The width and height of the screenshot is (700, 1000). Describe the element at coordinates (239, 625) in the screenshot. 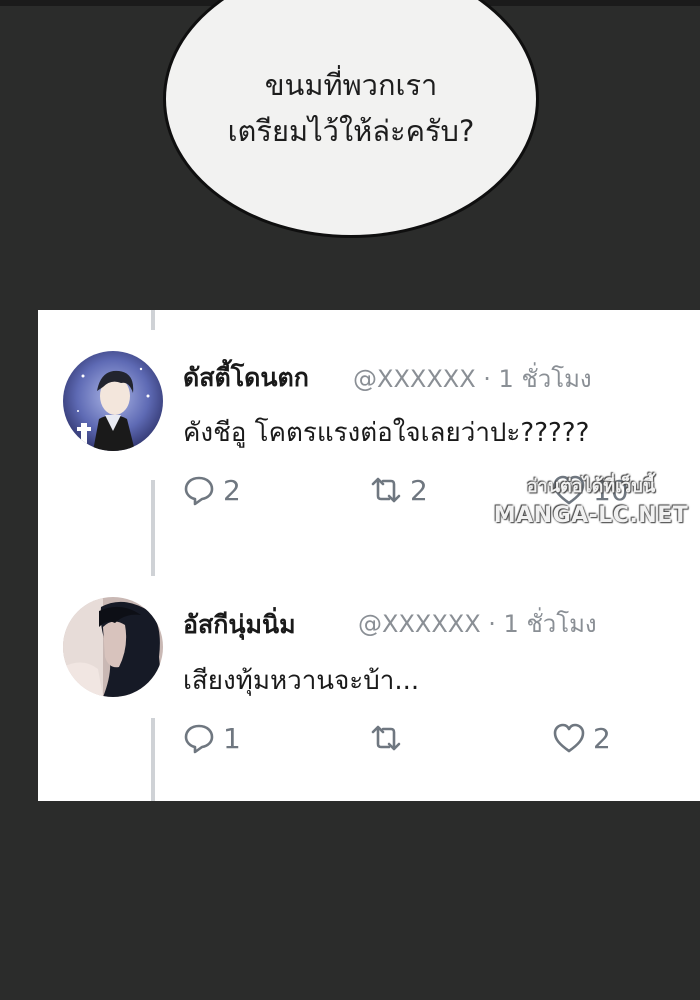

I see `display-name: อัสกีนุ่มนิ่ม` at that location.